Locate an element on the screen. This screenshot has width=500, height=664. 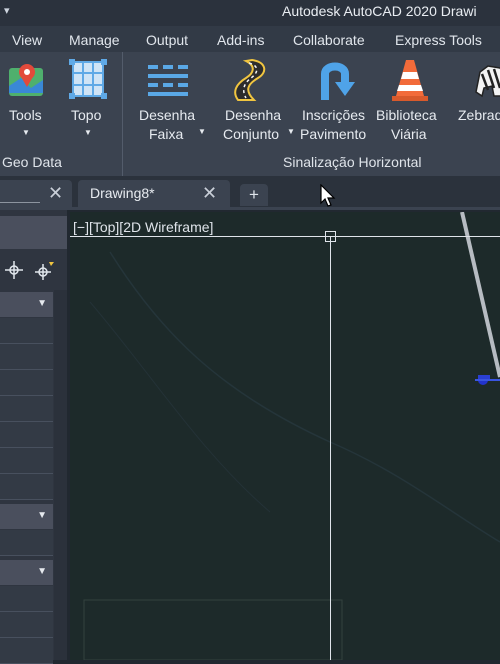
conjunto-dropdown-icon: ▼ is located at coordinates (291, 131).